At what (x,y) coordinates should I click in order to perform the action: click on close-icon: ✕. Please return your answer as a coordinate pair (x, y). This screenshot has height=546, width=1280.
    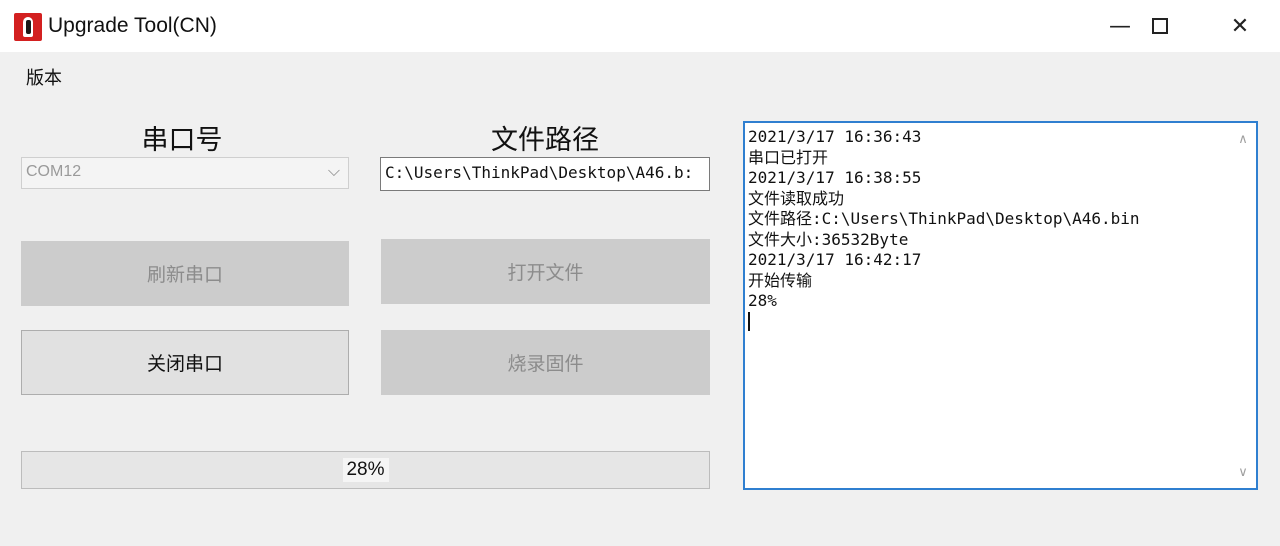
    Looking at the image, I should click on (1240, 26).